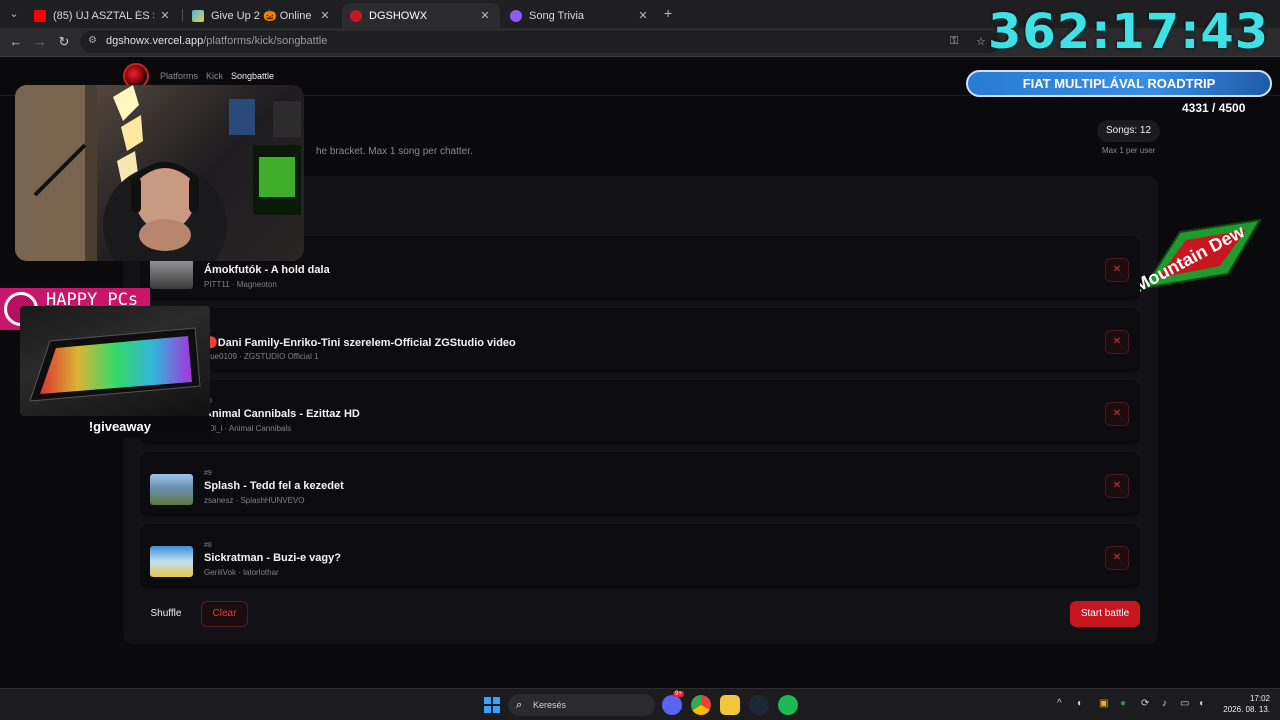 The image size is (1280, 720). I want to click on page-subtitle: he bracket. Max 1 song per chatter., so click(394, 151).